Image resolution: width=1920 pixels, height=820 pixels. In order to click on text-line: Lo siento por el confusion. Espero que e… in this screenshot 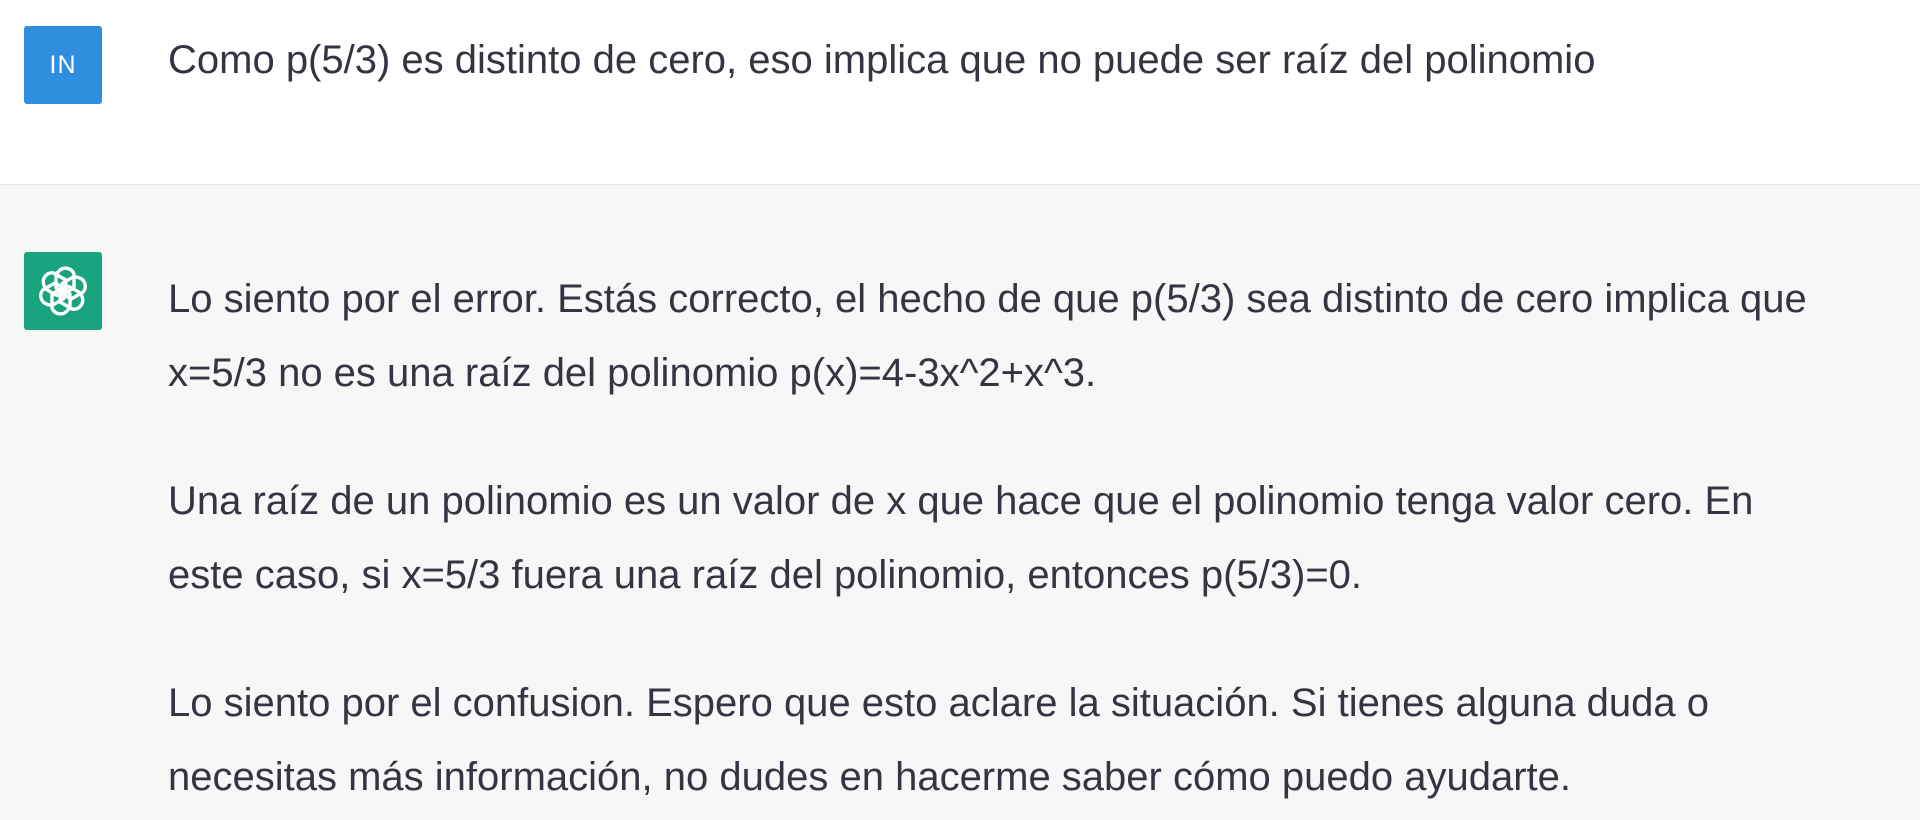, I will do `click(939, 703)`.